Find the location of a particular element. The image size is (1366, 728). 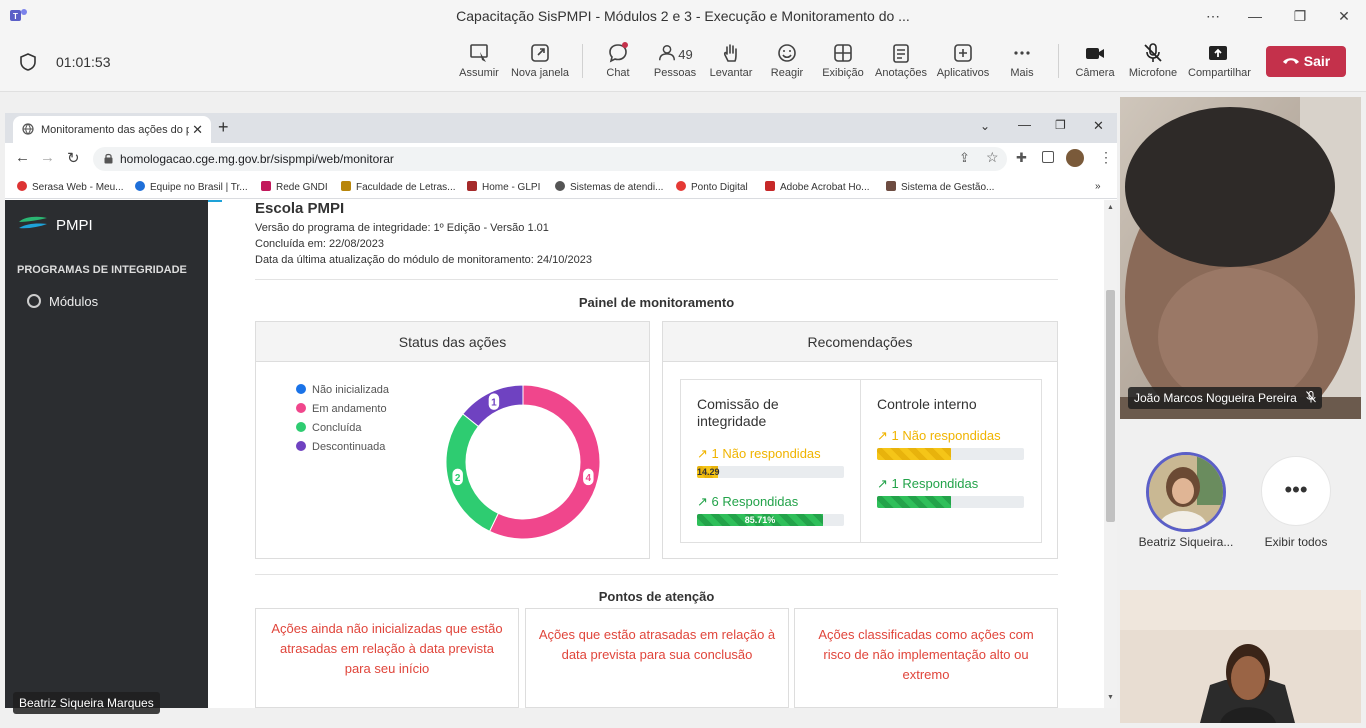

people-icon is located at coordinates (667, 53).